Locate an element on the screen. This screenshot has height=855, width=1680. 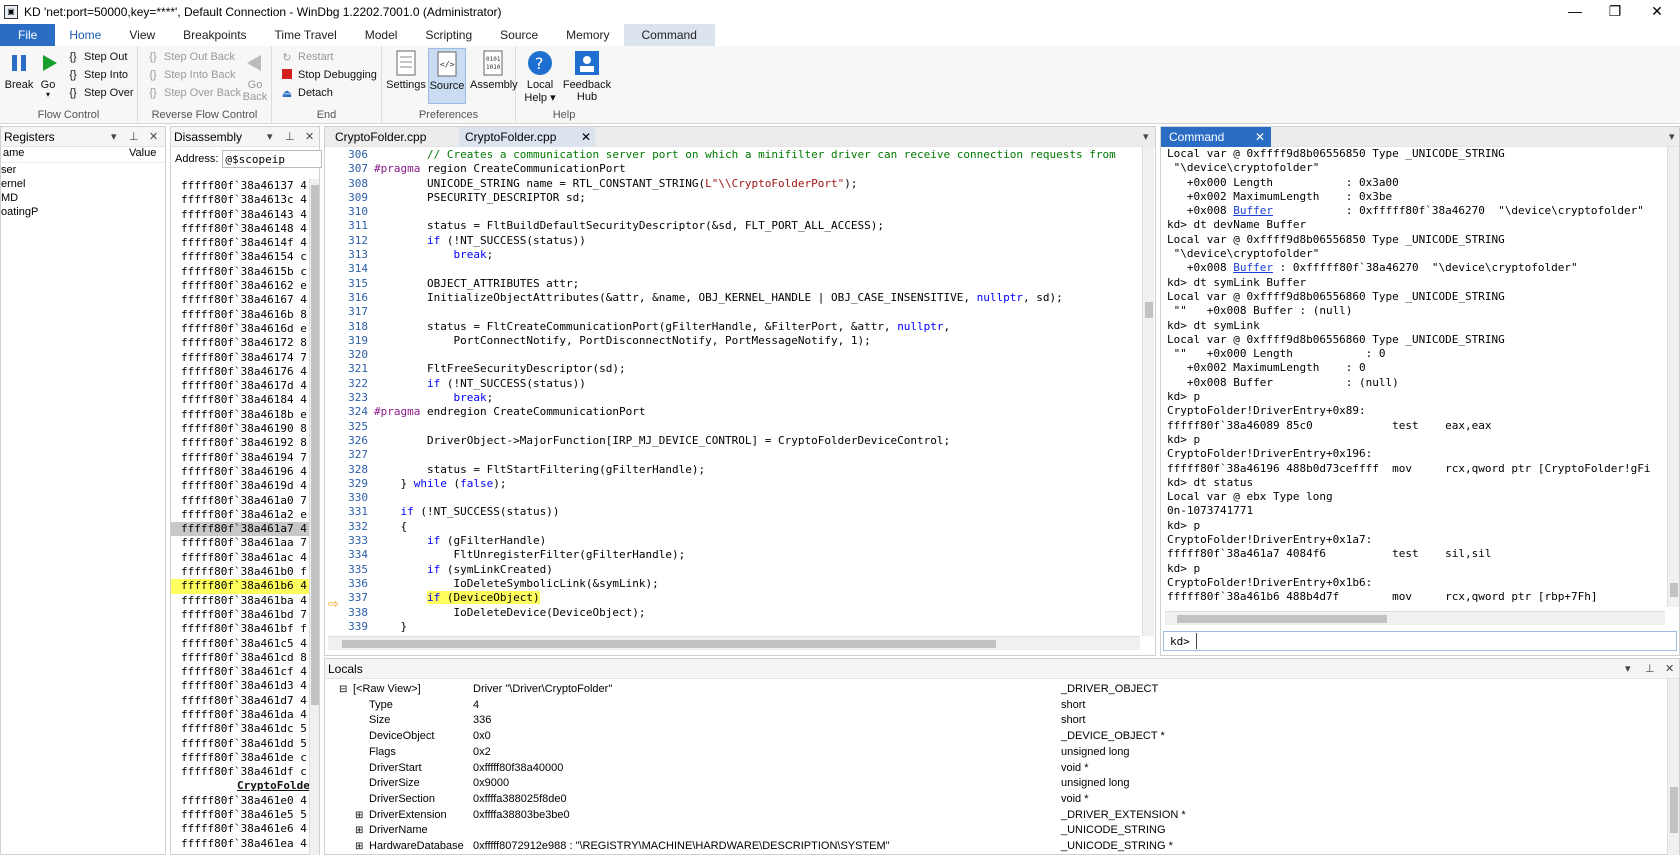
register-group: MD is located at coordinates (83, 198).